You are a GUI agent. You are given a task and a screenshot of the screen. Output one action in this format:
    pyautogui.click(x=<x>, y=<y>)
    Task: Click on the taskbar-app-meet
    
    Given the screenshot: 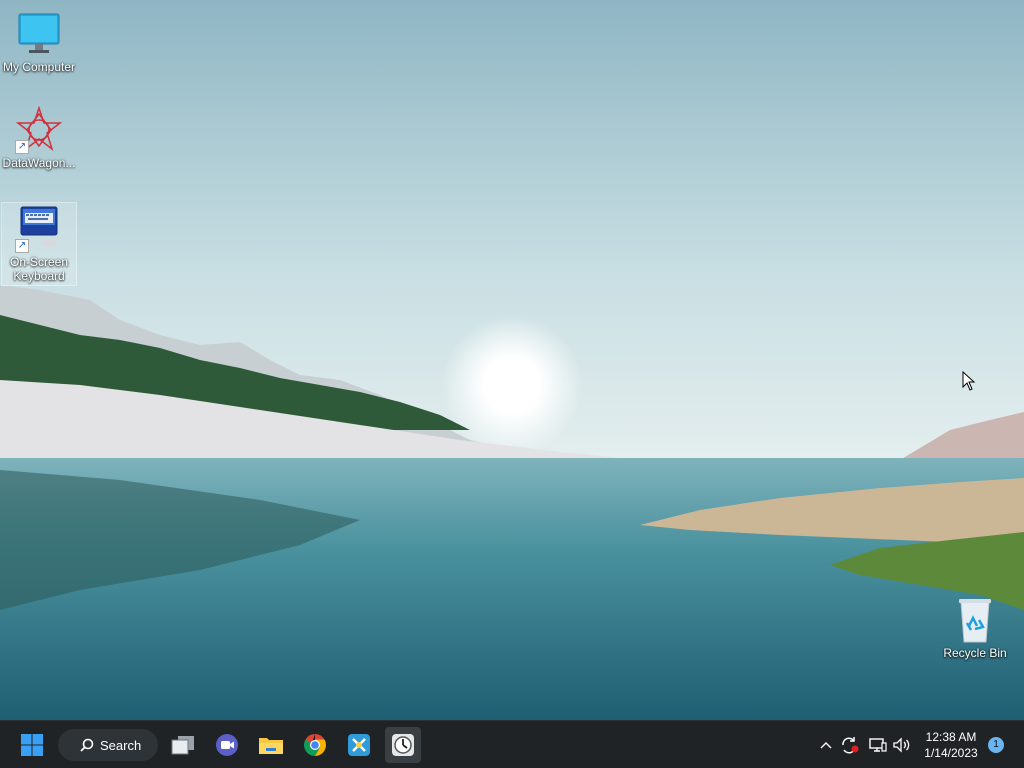 What is the action you would take?
    pyautogui.click(x=227, y=745)
    